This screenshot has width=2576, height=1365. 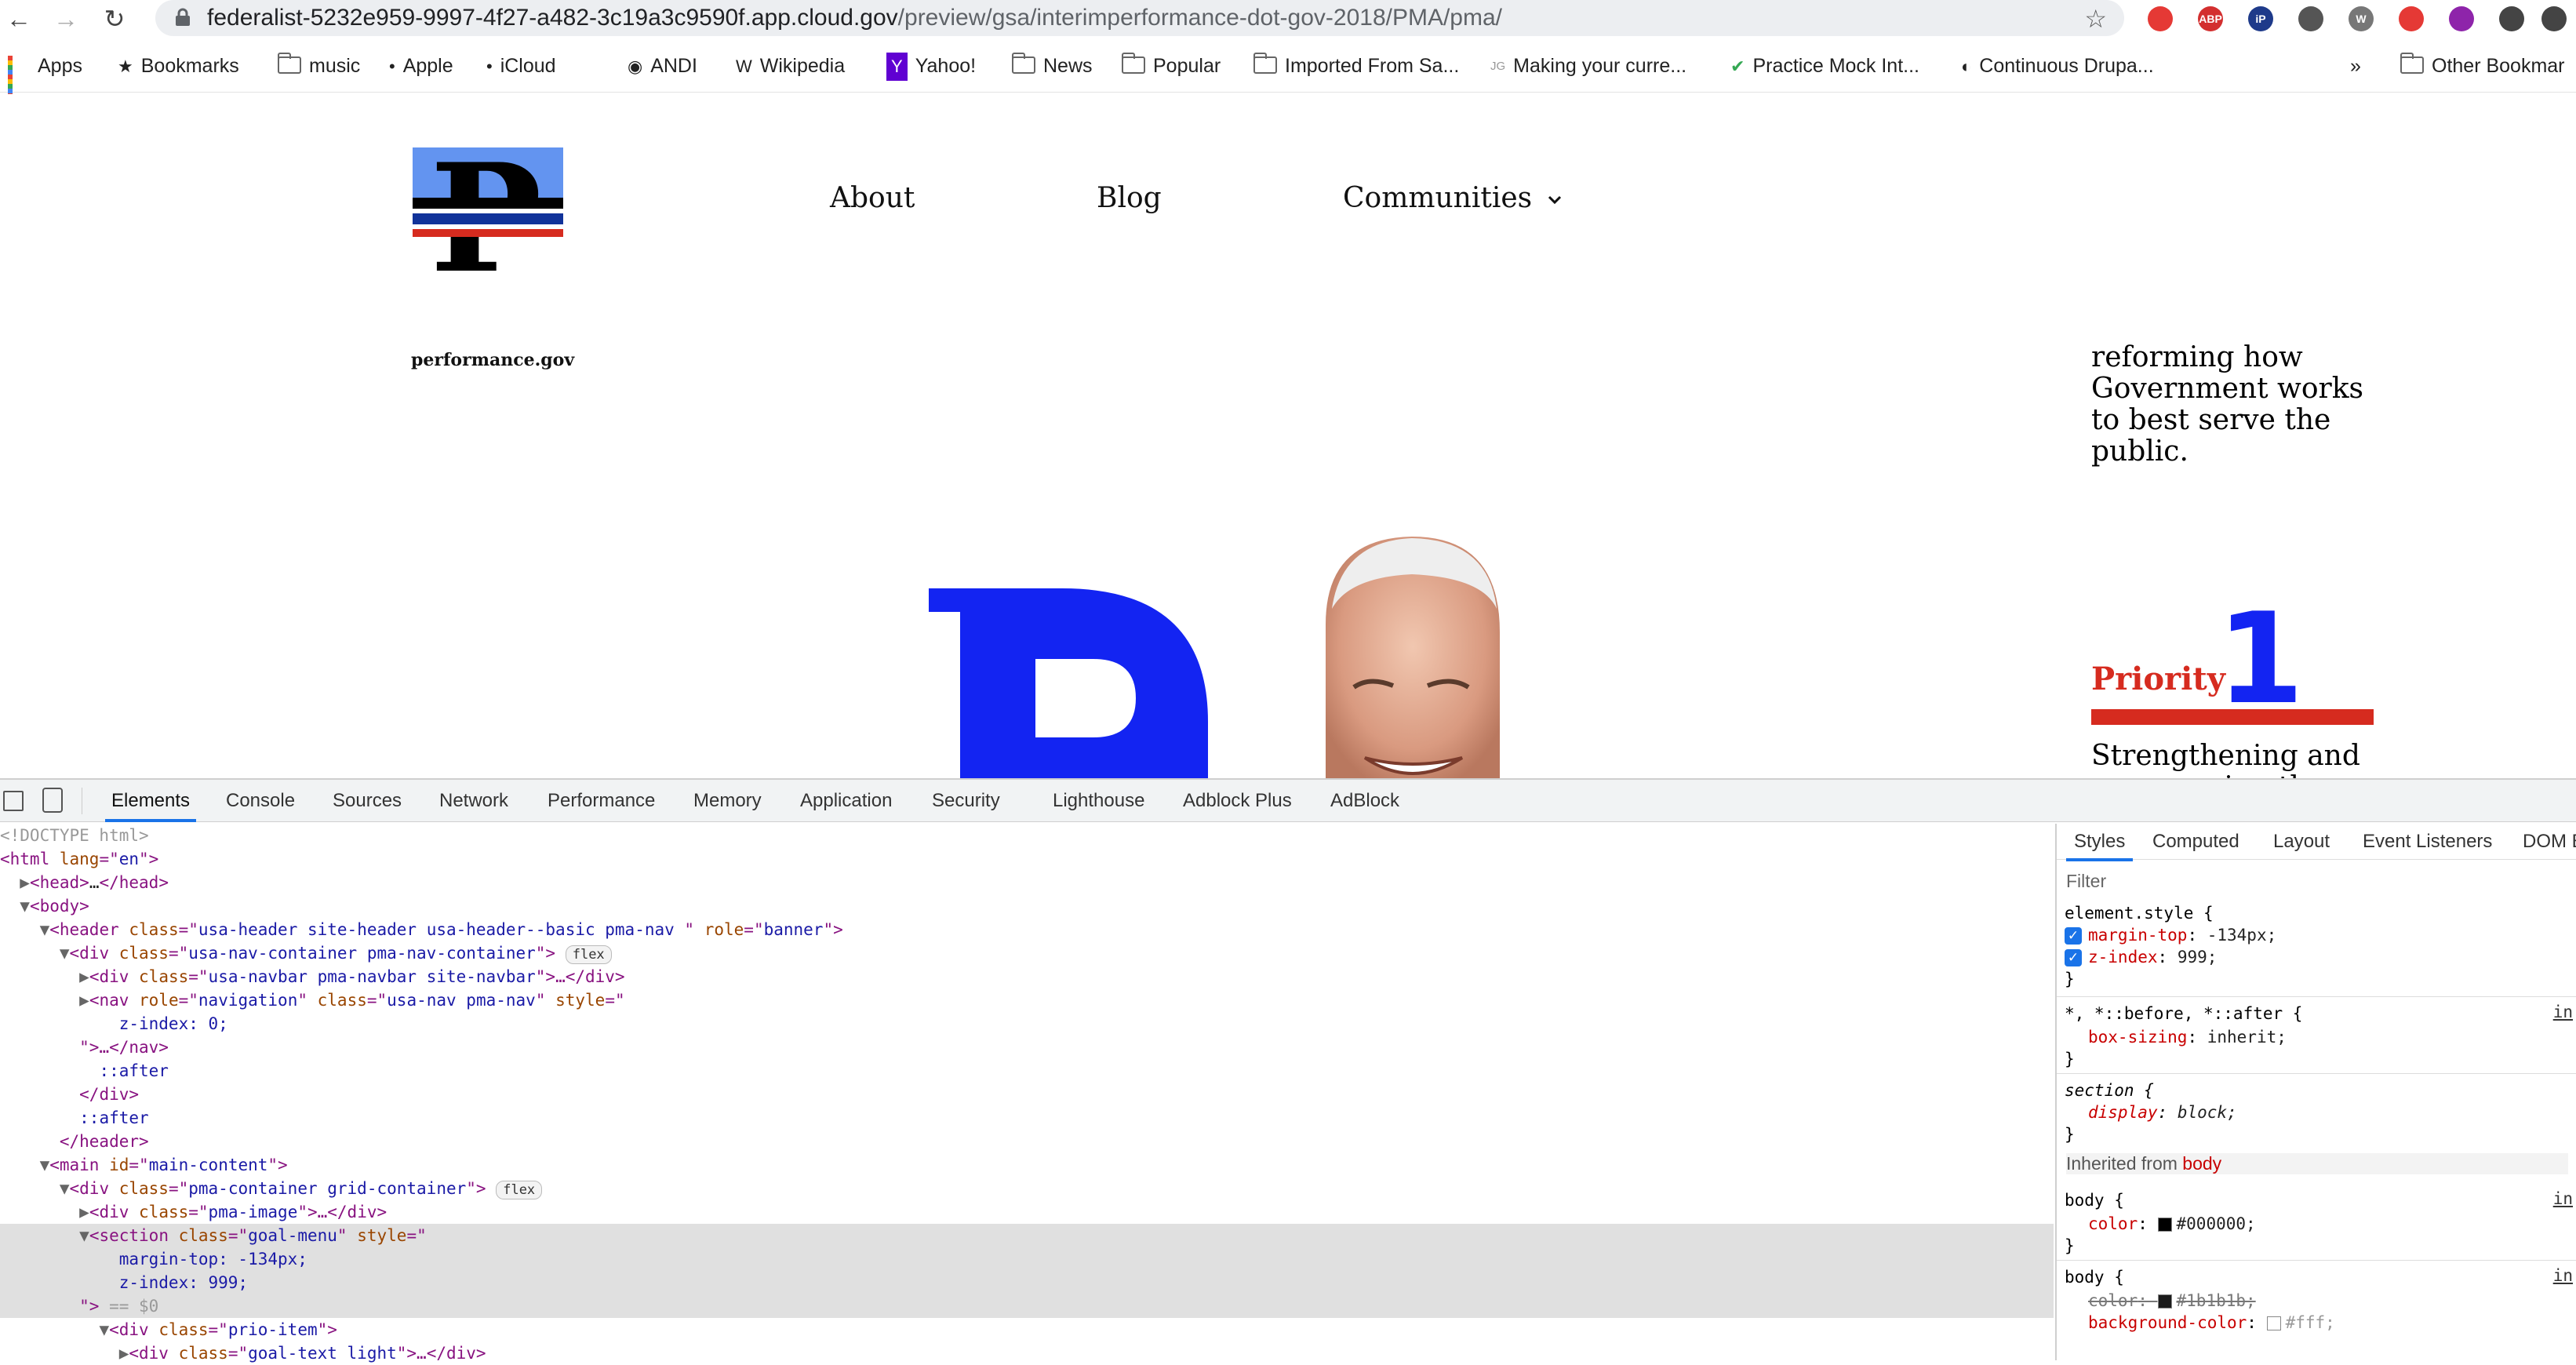 What do you see at coordinates (19, 19) in the screenshot?
I see `back-arrow-icon: ←` at bounding box center [19, 19].